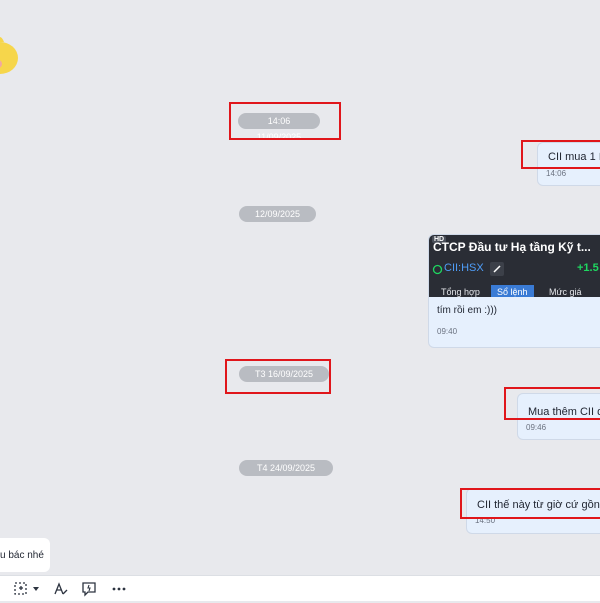 This screenshot has width=600, height=603. I want to click on chevron-down-icon, so click(36, 589).